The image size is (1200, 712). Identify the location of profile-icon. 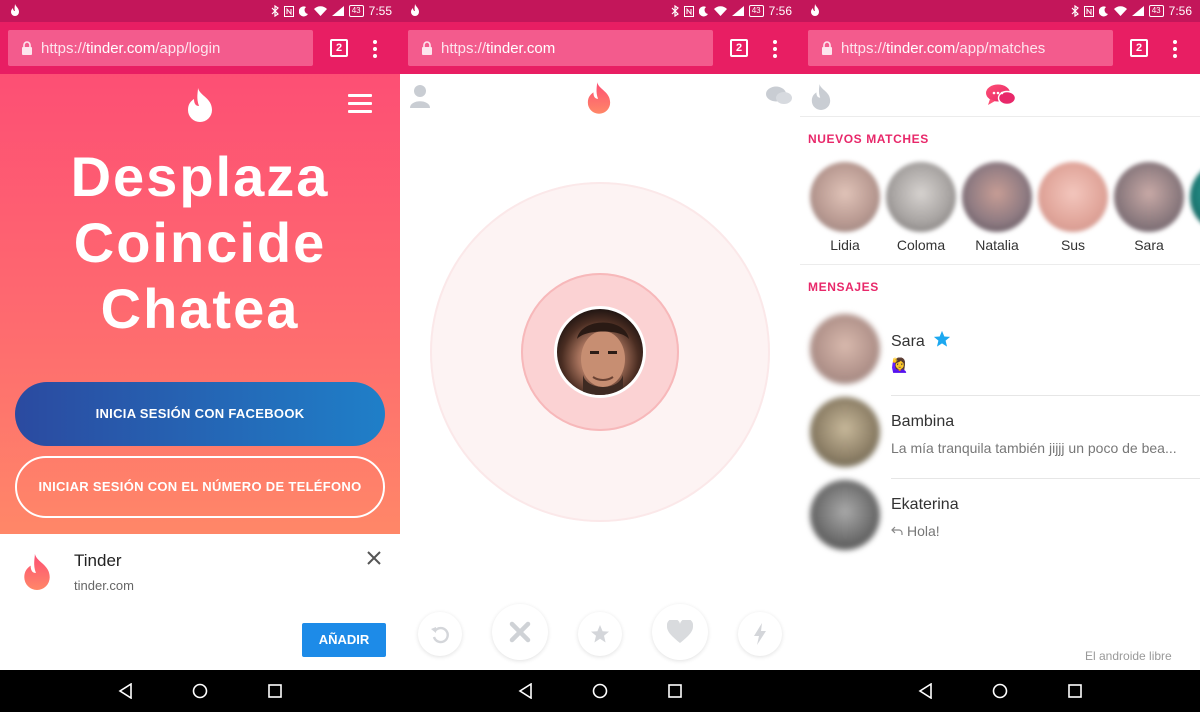
(420, 96).